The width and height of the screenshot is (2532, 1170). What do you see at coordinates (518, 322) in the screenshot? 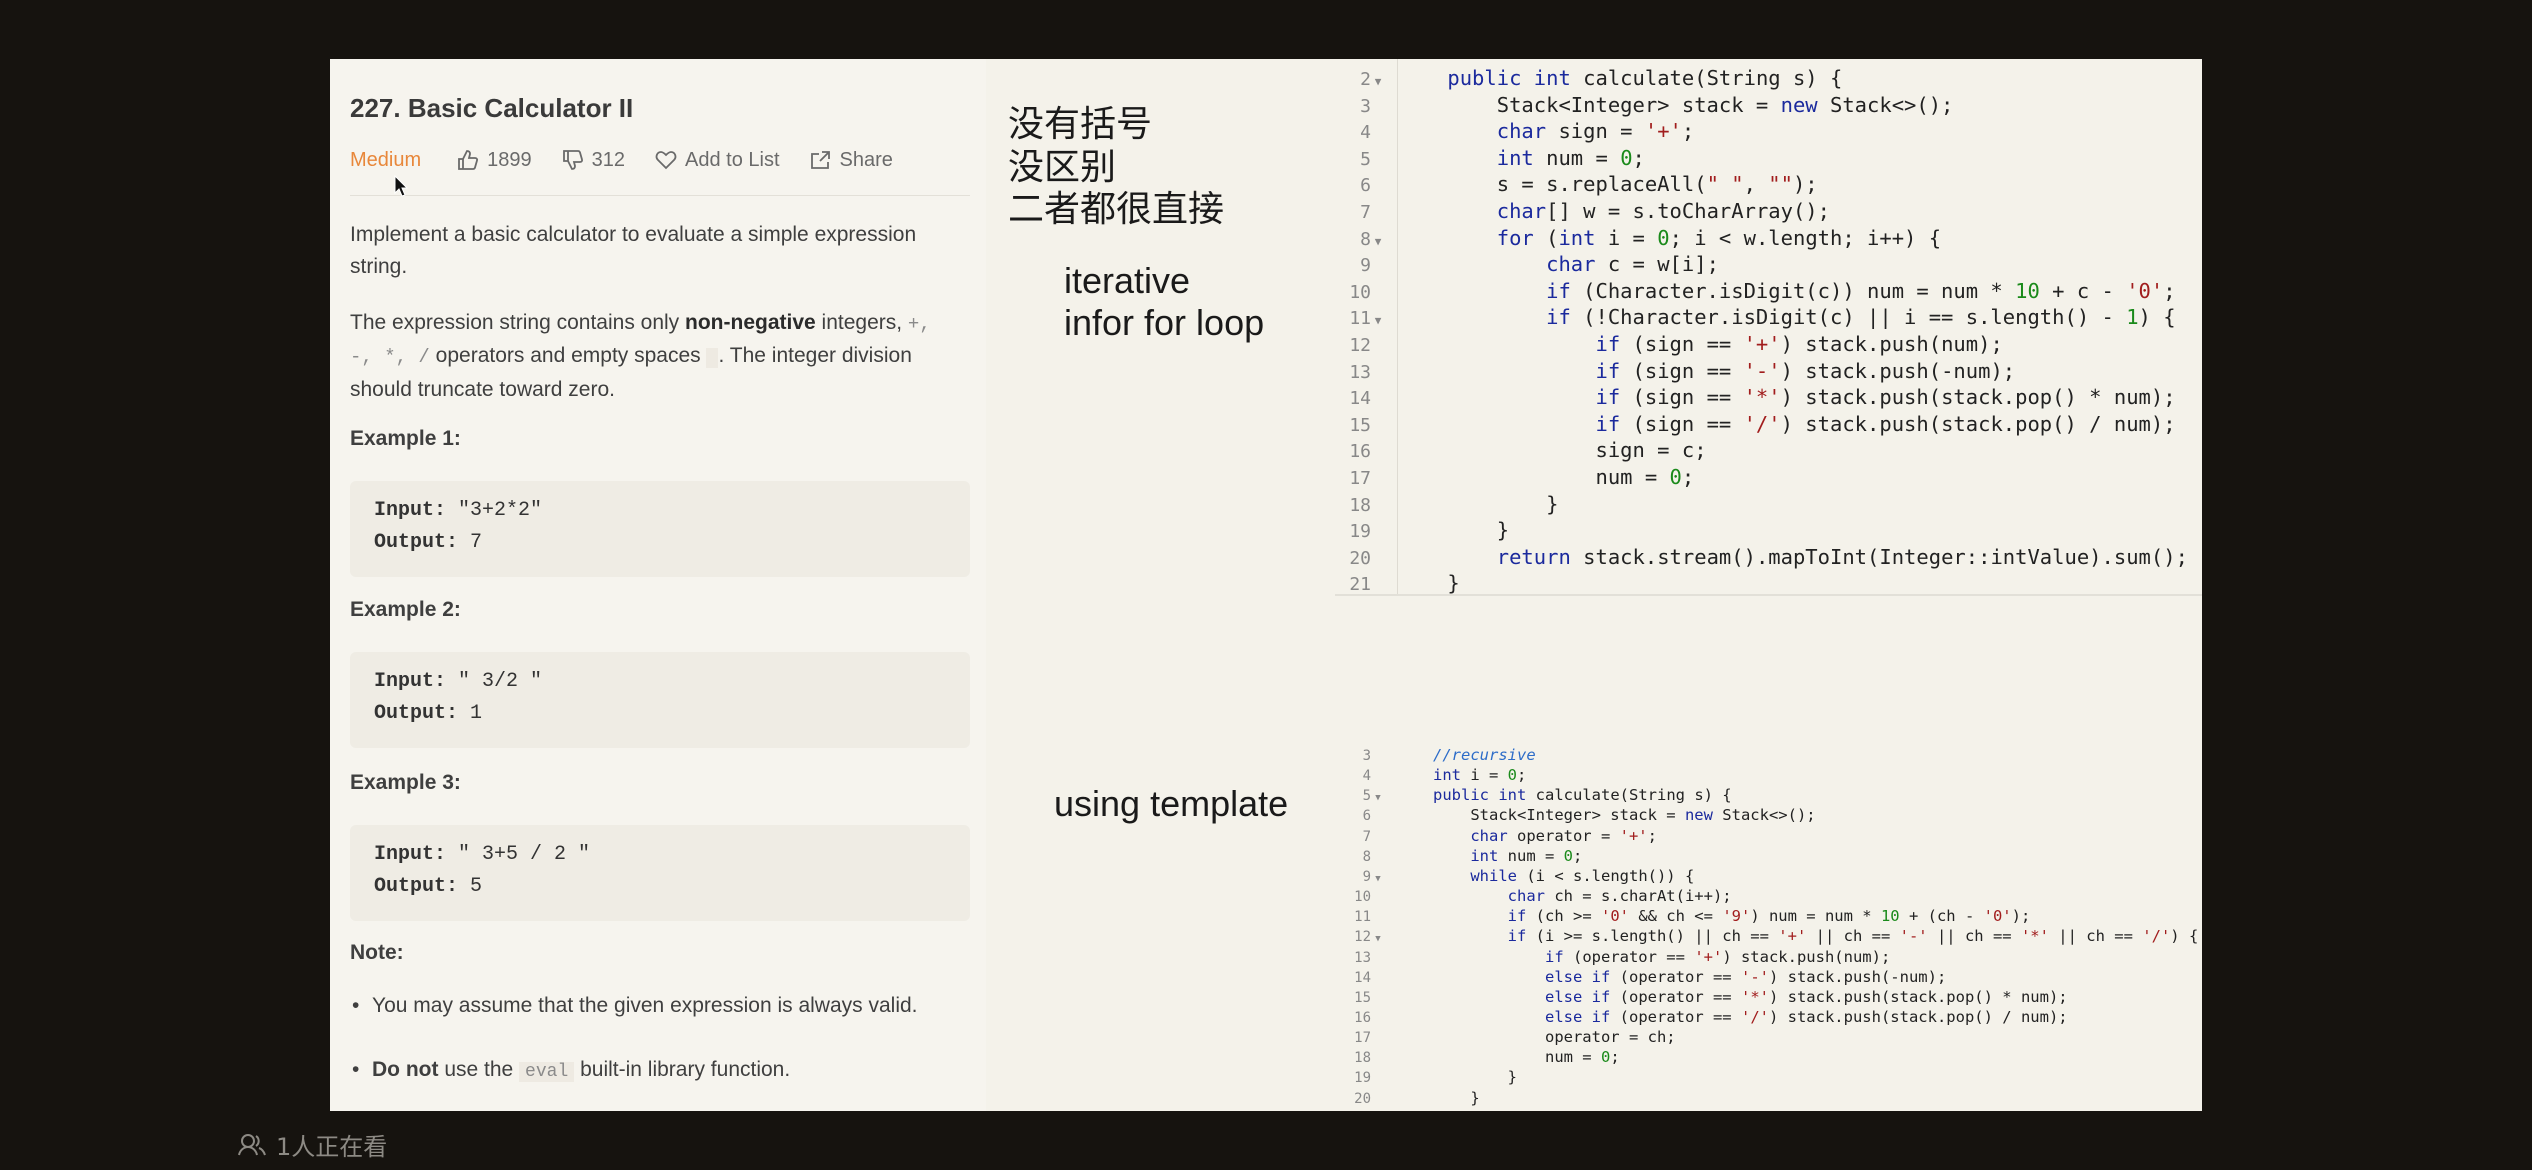
I see `desc-text: The expression string contains only` at bounding box center [518, 322].